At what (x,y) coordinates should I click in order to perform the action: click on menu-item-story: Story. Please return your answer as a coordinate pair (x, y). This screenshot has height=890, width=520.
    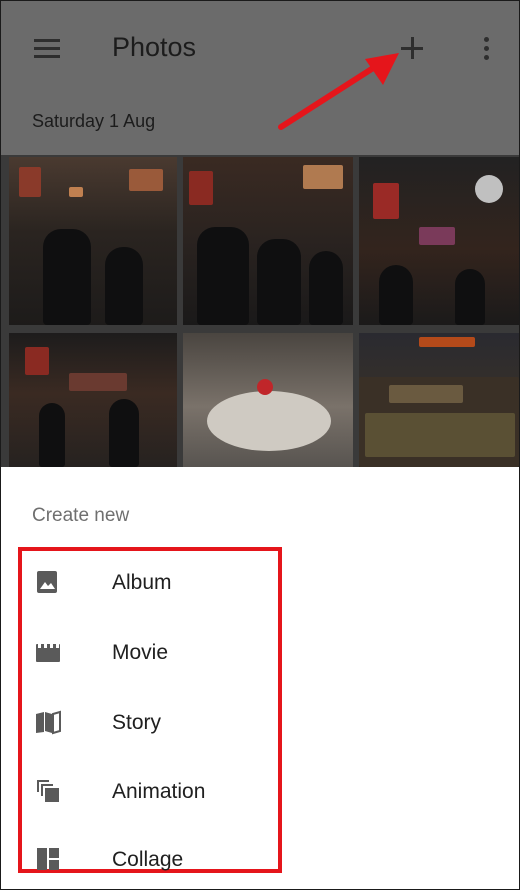
    Looking at the image, I should click on (151, 722).